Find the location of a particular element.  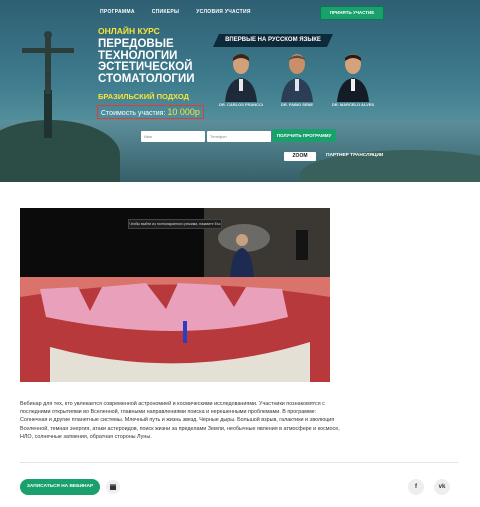

partner-logo: ZOOM is located at coordinates (300, 156).